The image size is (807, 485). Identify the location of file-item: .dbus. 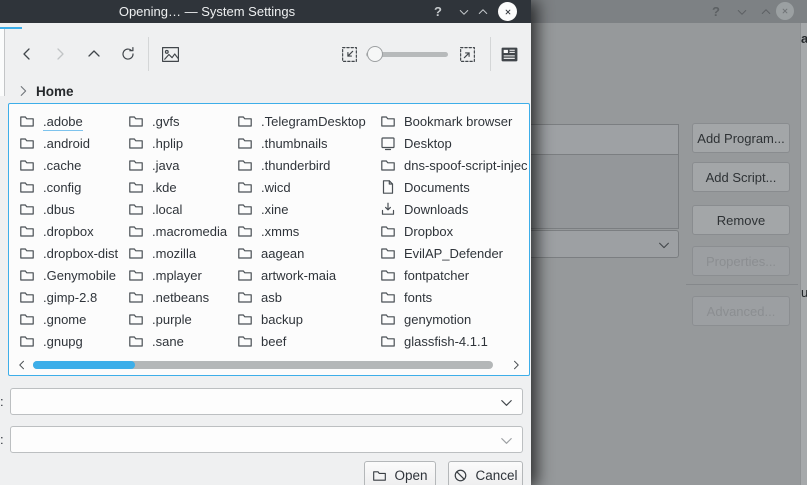
(67, 209).